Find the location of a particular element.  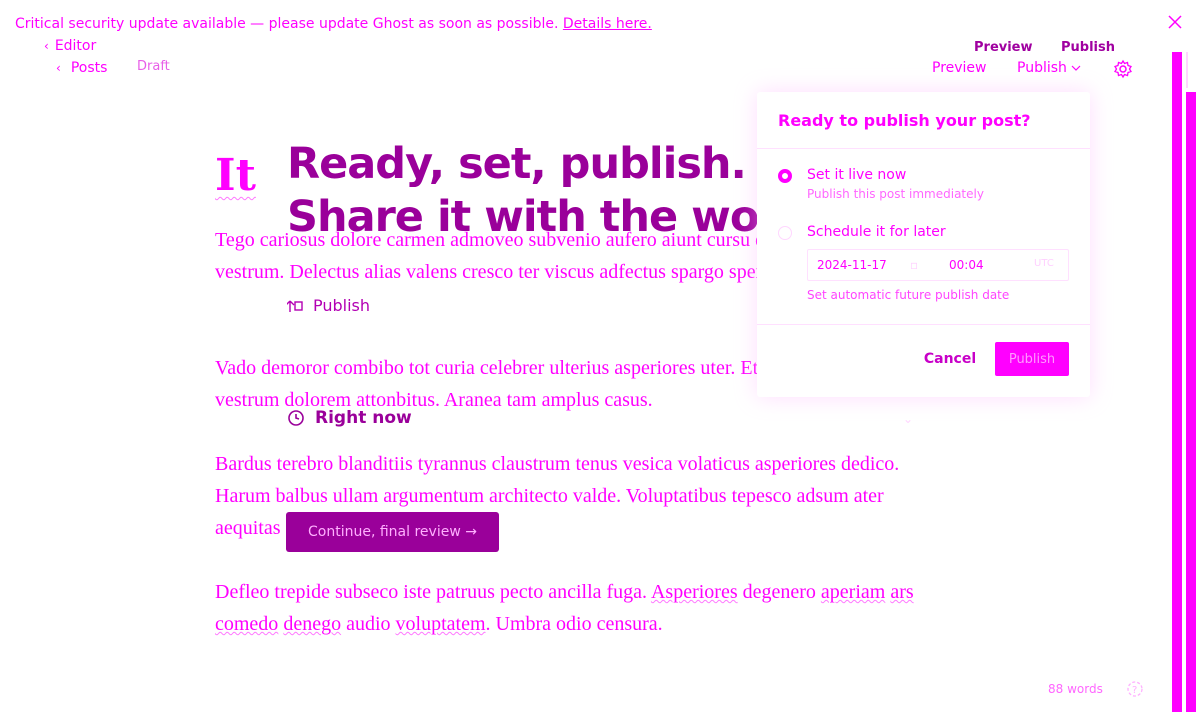

misspelled-word: comedo is located at coordinates (247, 624).